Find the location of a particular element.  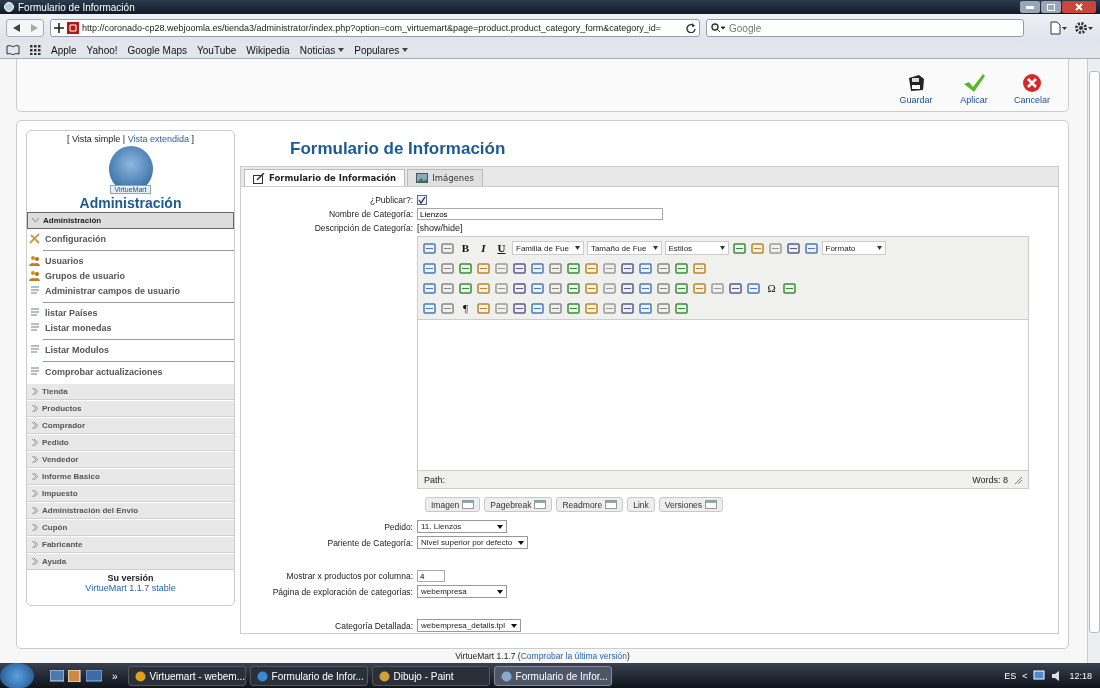

menu-section-header: Productos is located at coordinates (130, 409).